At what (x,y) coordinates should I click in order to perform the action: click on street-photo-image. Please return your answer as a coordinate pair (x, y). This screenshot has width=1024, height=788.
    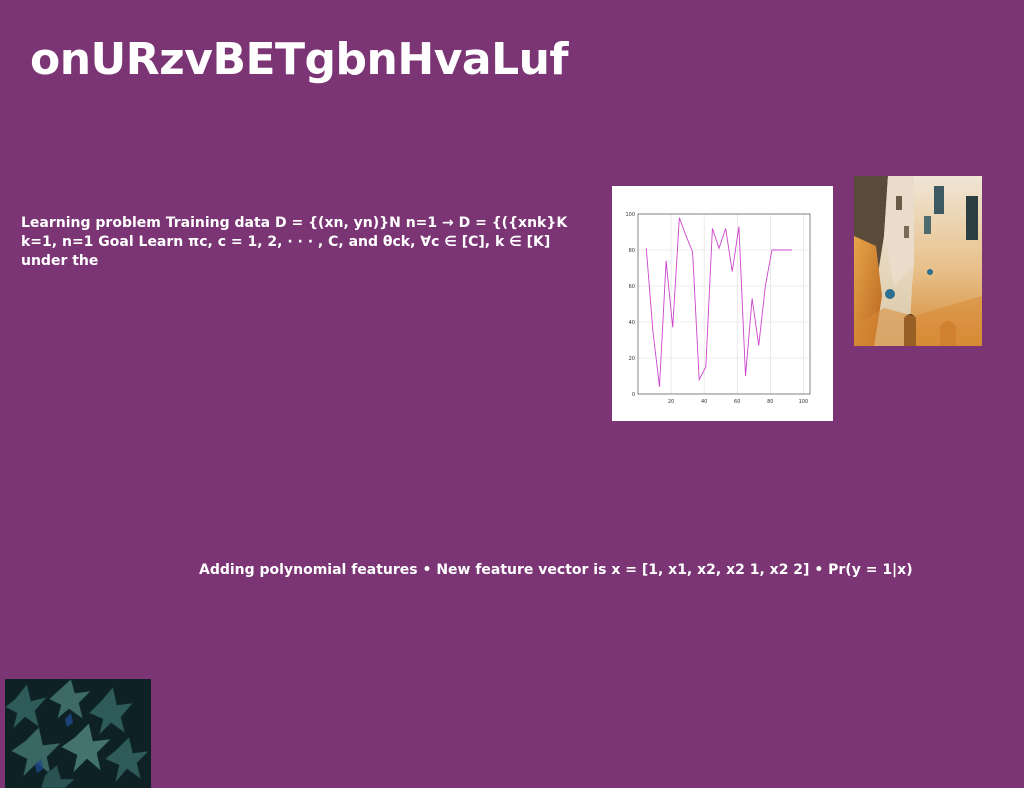
    Looking at the image, I should click on (918, 261).